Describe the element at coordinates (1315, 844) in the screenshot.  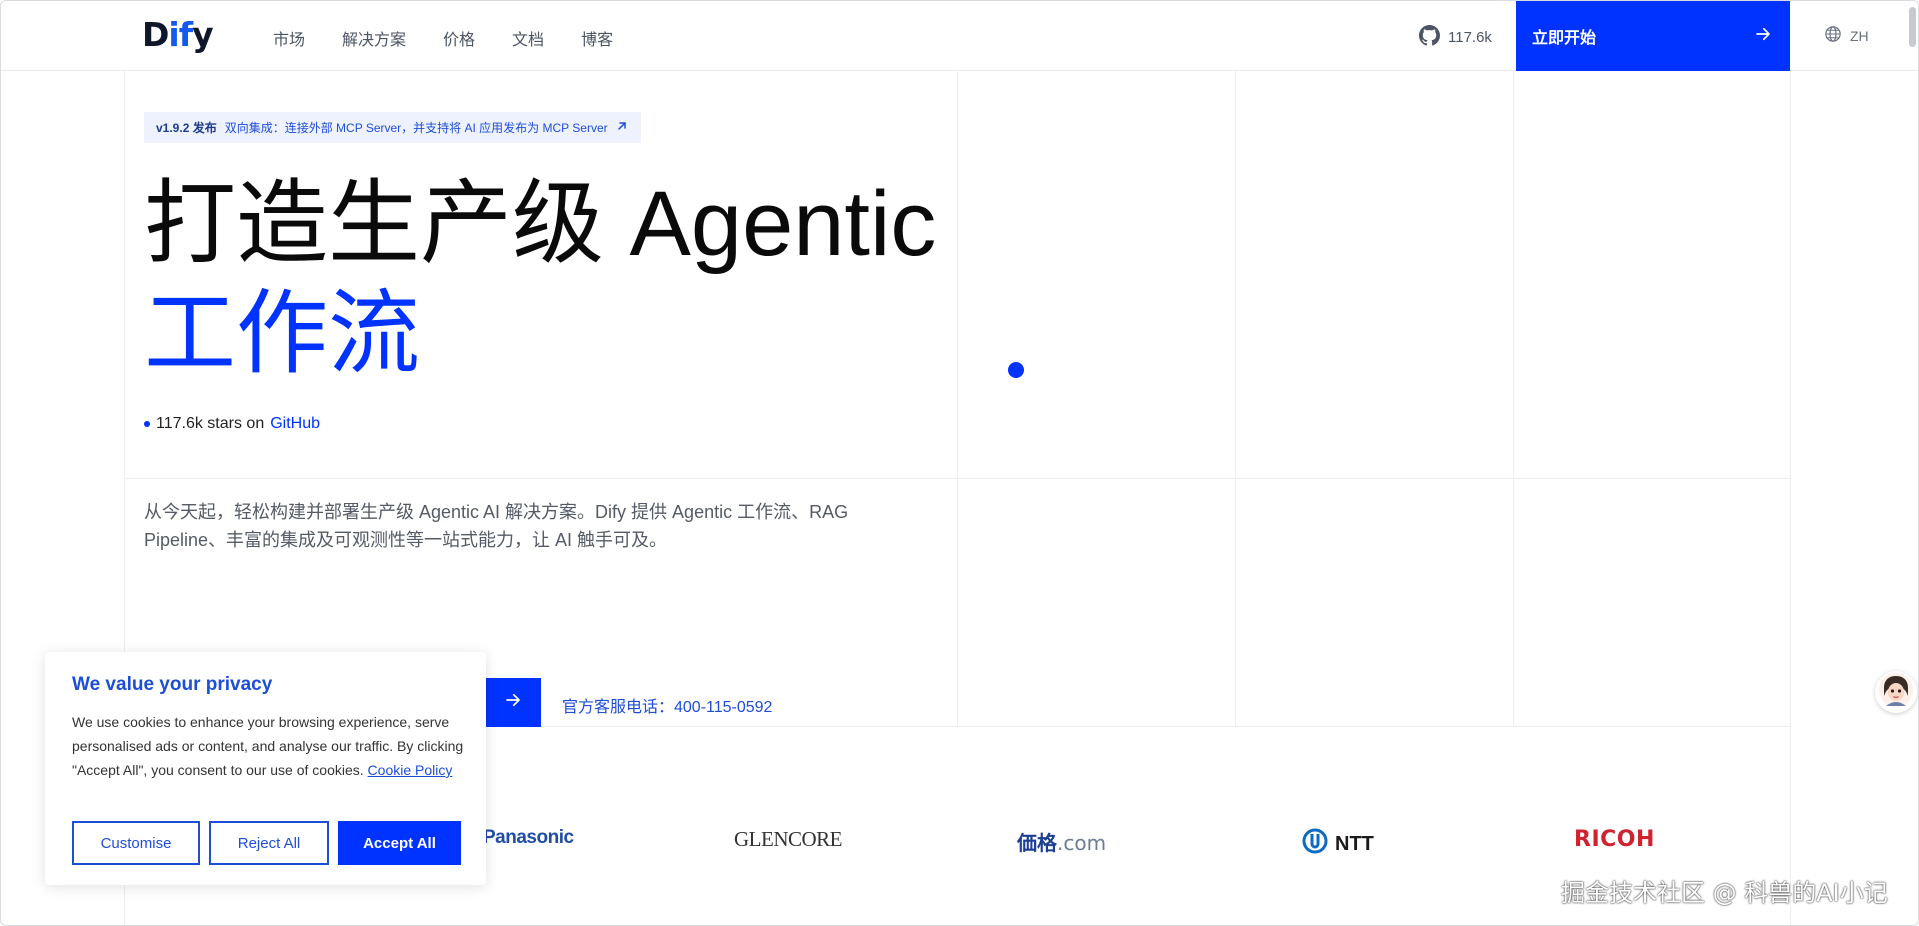
I see `ntt-mark-icon` at that location.